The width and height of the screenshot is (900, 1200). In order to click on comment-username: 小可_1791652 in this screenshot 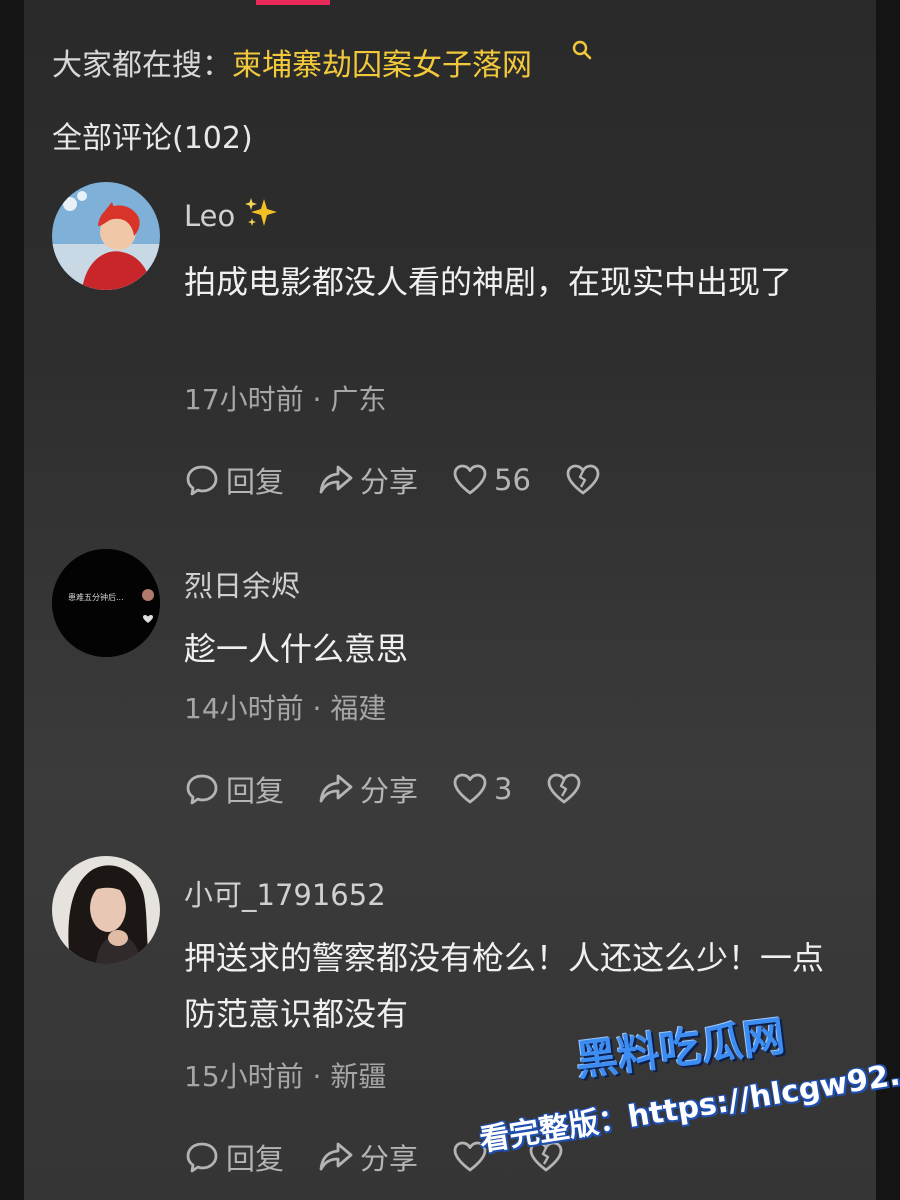, I will do `click(285, 893)`.